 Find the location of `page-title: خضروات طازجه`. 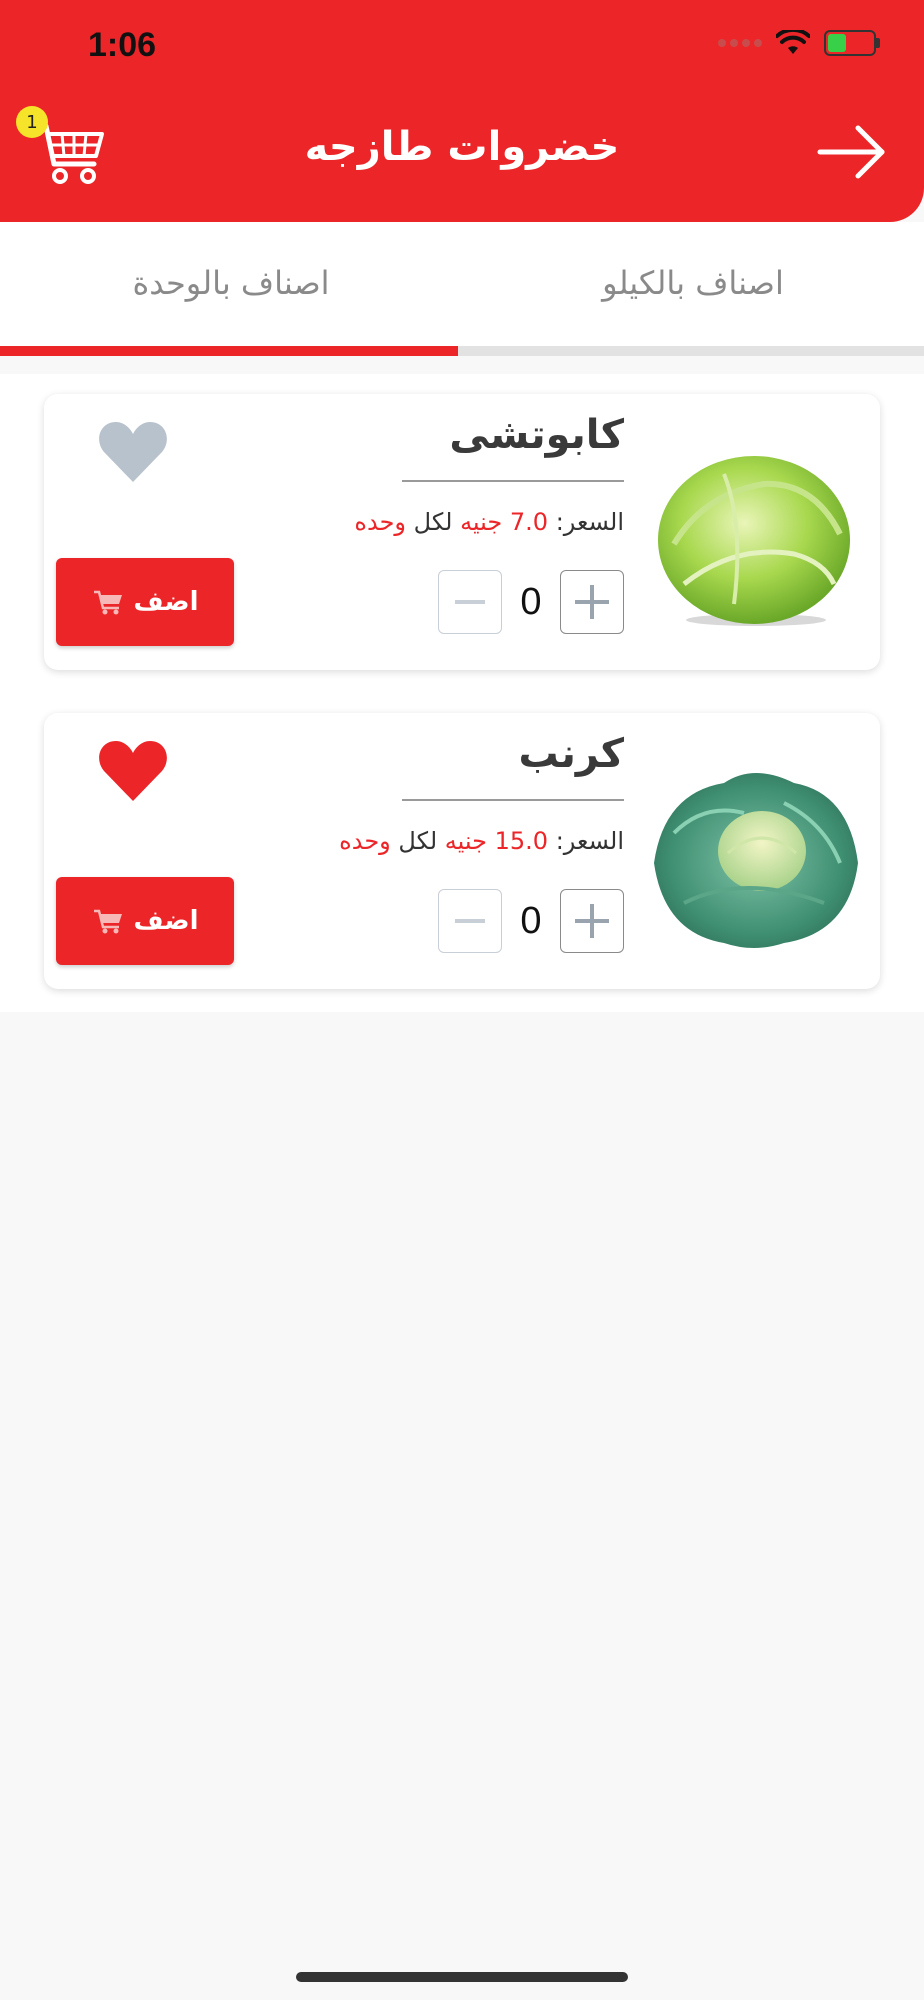

page-title: خضروات طازجه is located at coordinates (462, 147).